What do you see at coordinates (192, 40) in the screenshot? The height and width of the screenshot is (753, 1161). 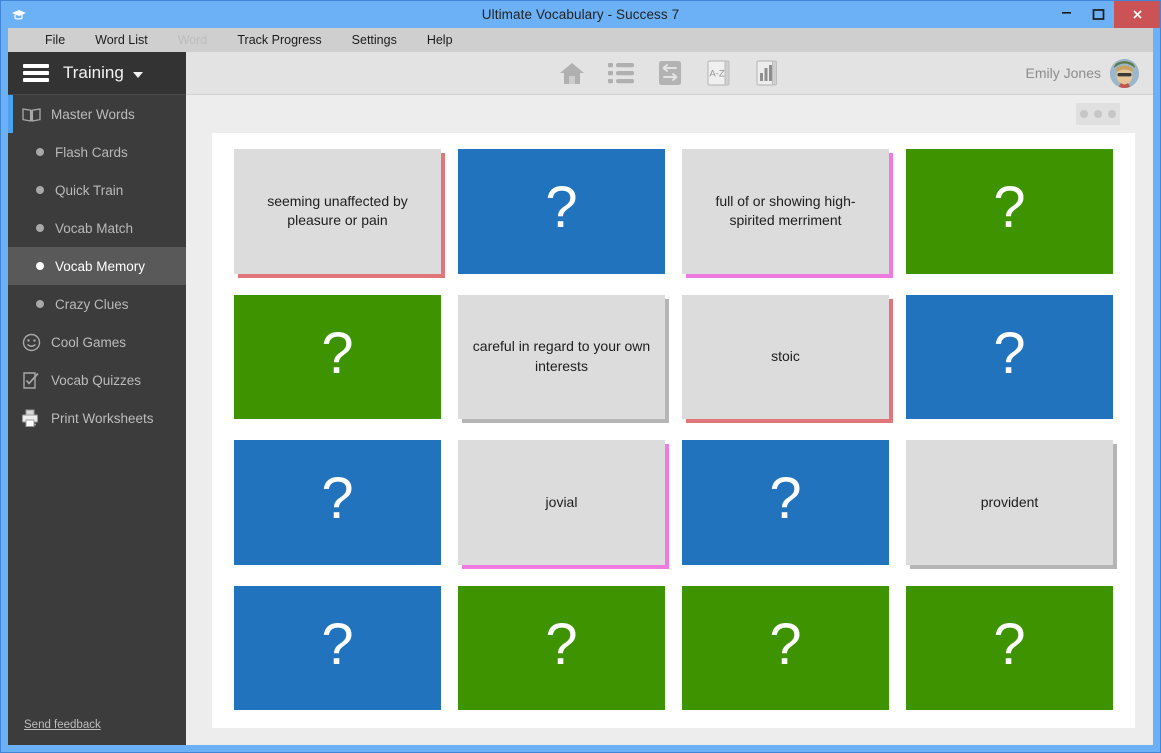 I see `menu-word: Word` at bounding box center [192, 40].